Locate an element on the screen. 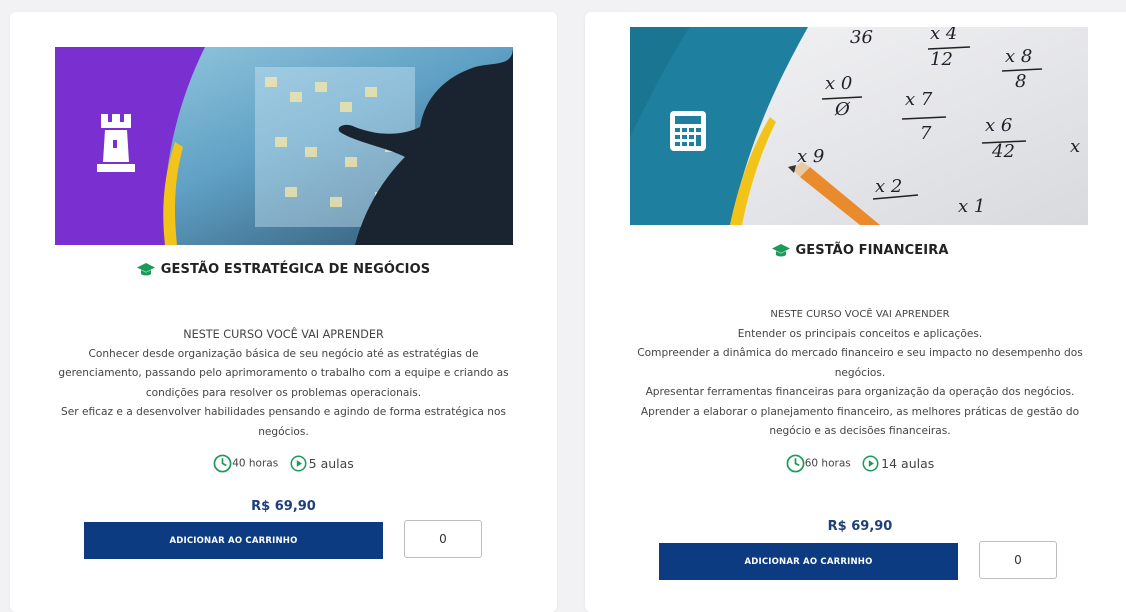 This screenshot has width=1126, height=612. svg-text: x 8 is located at coordinates (1018, 56).